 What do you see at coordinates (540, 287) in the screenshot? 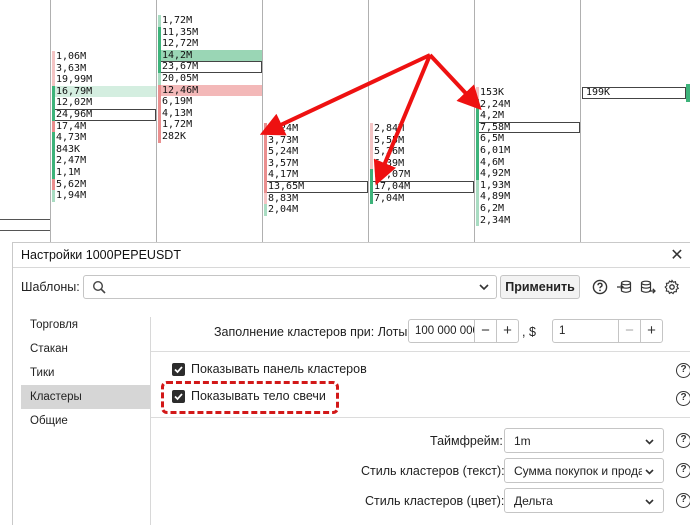
I see `apply-button: Применить` at bounding box center [540, 287].